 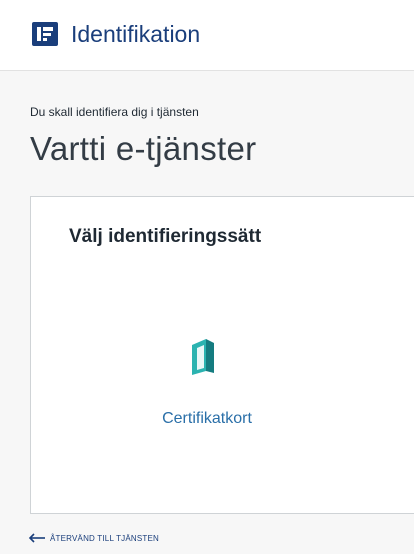 What do you see at coordinates (45, 34) in the screenshot?
I see `suomi-fi-logo-icon` at bounding box center [45, 34].